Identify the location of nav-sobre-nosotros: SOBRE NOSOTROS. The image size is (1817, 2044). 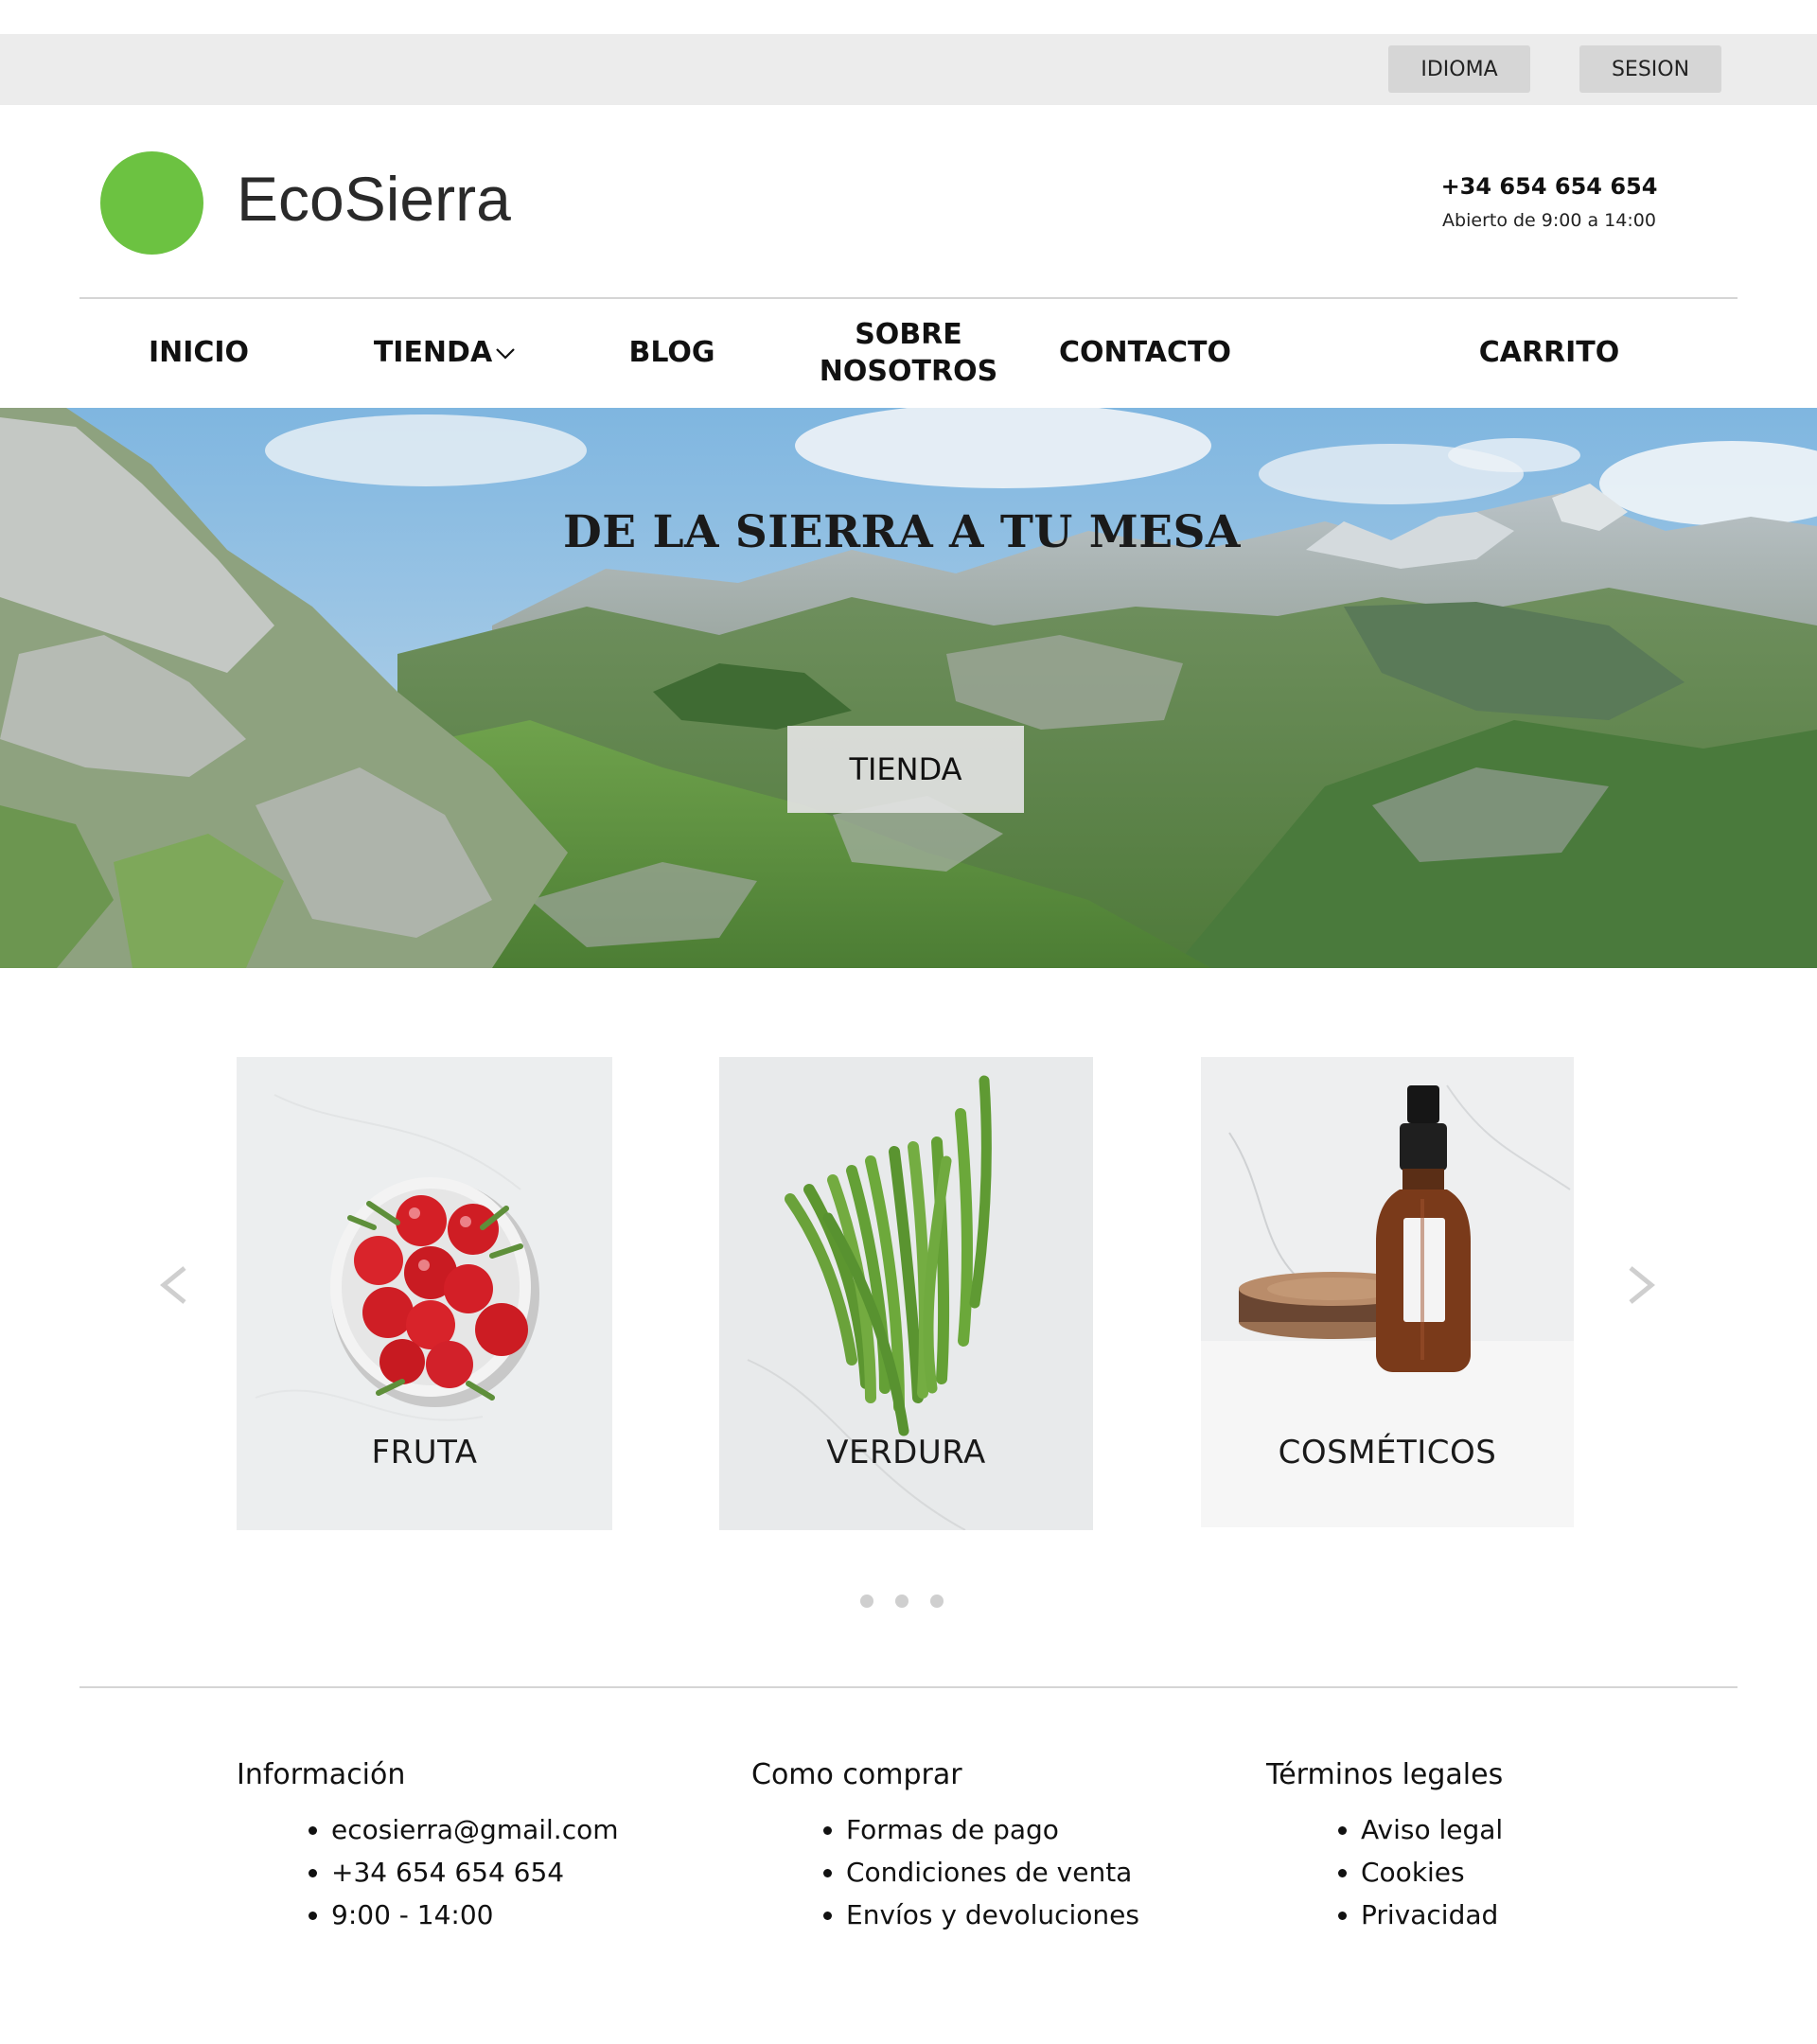
(908, 353).